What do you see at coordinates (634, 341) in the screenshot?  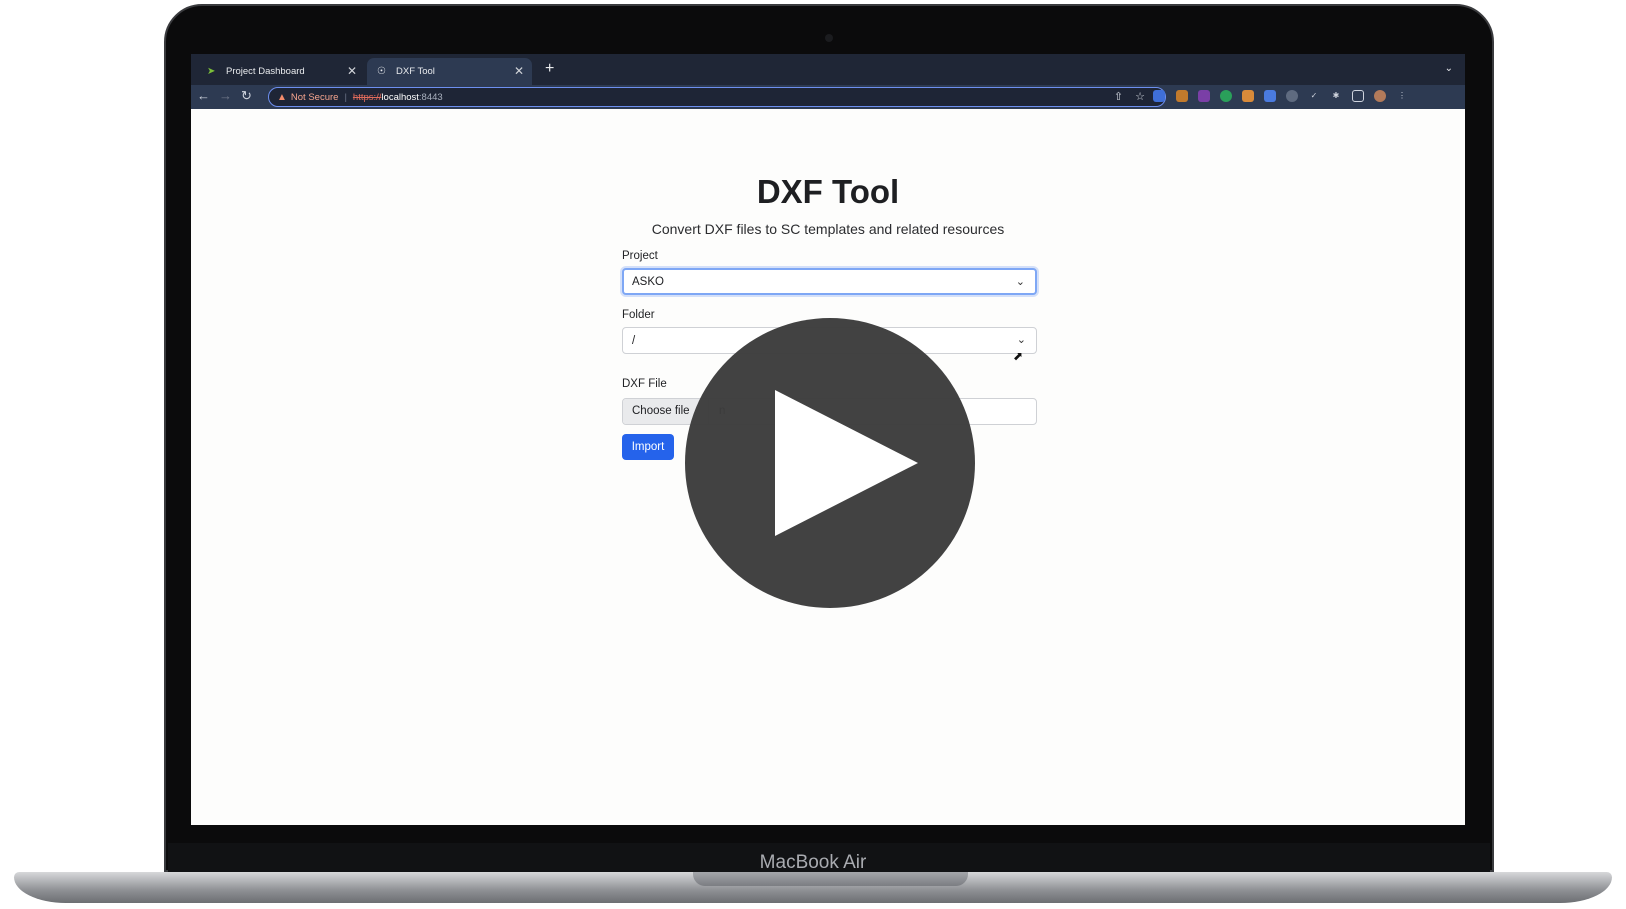 I see `folder-select-value: /` at bounding box center [634, 341].